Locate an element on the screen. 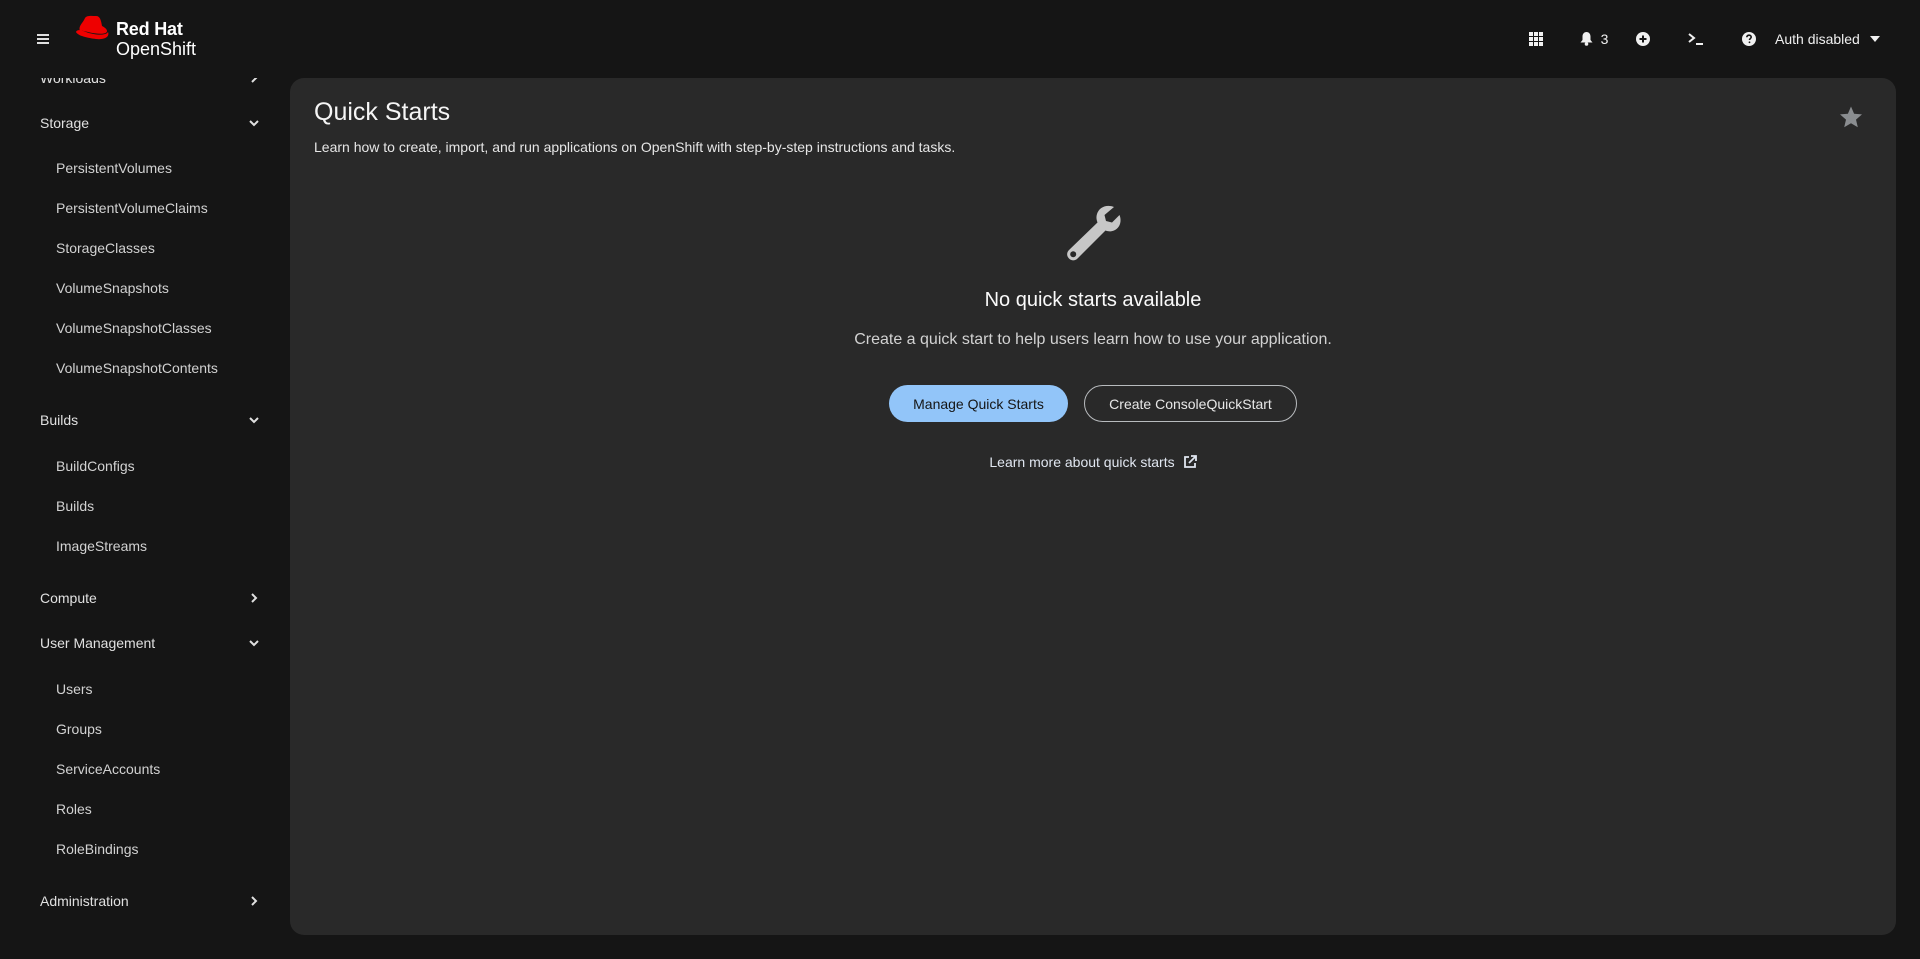 Image resolution: width=1920 pixels, height=959 pixels. nav-section-user-management: User Management is located at coordinates (136, 643).